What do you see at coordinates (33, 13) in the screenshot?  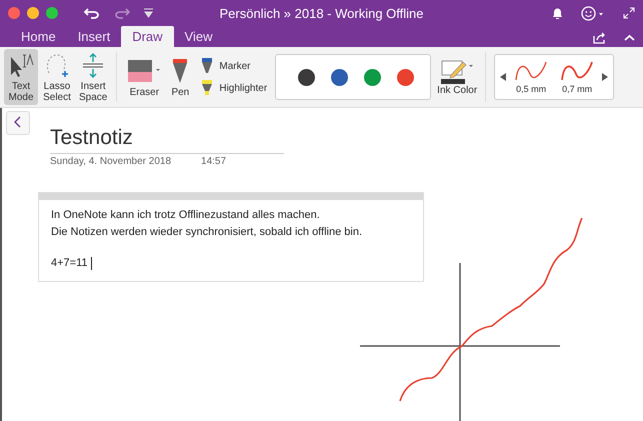 I see `minimize-button` at bounding box center [33, 13].